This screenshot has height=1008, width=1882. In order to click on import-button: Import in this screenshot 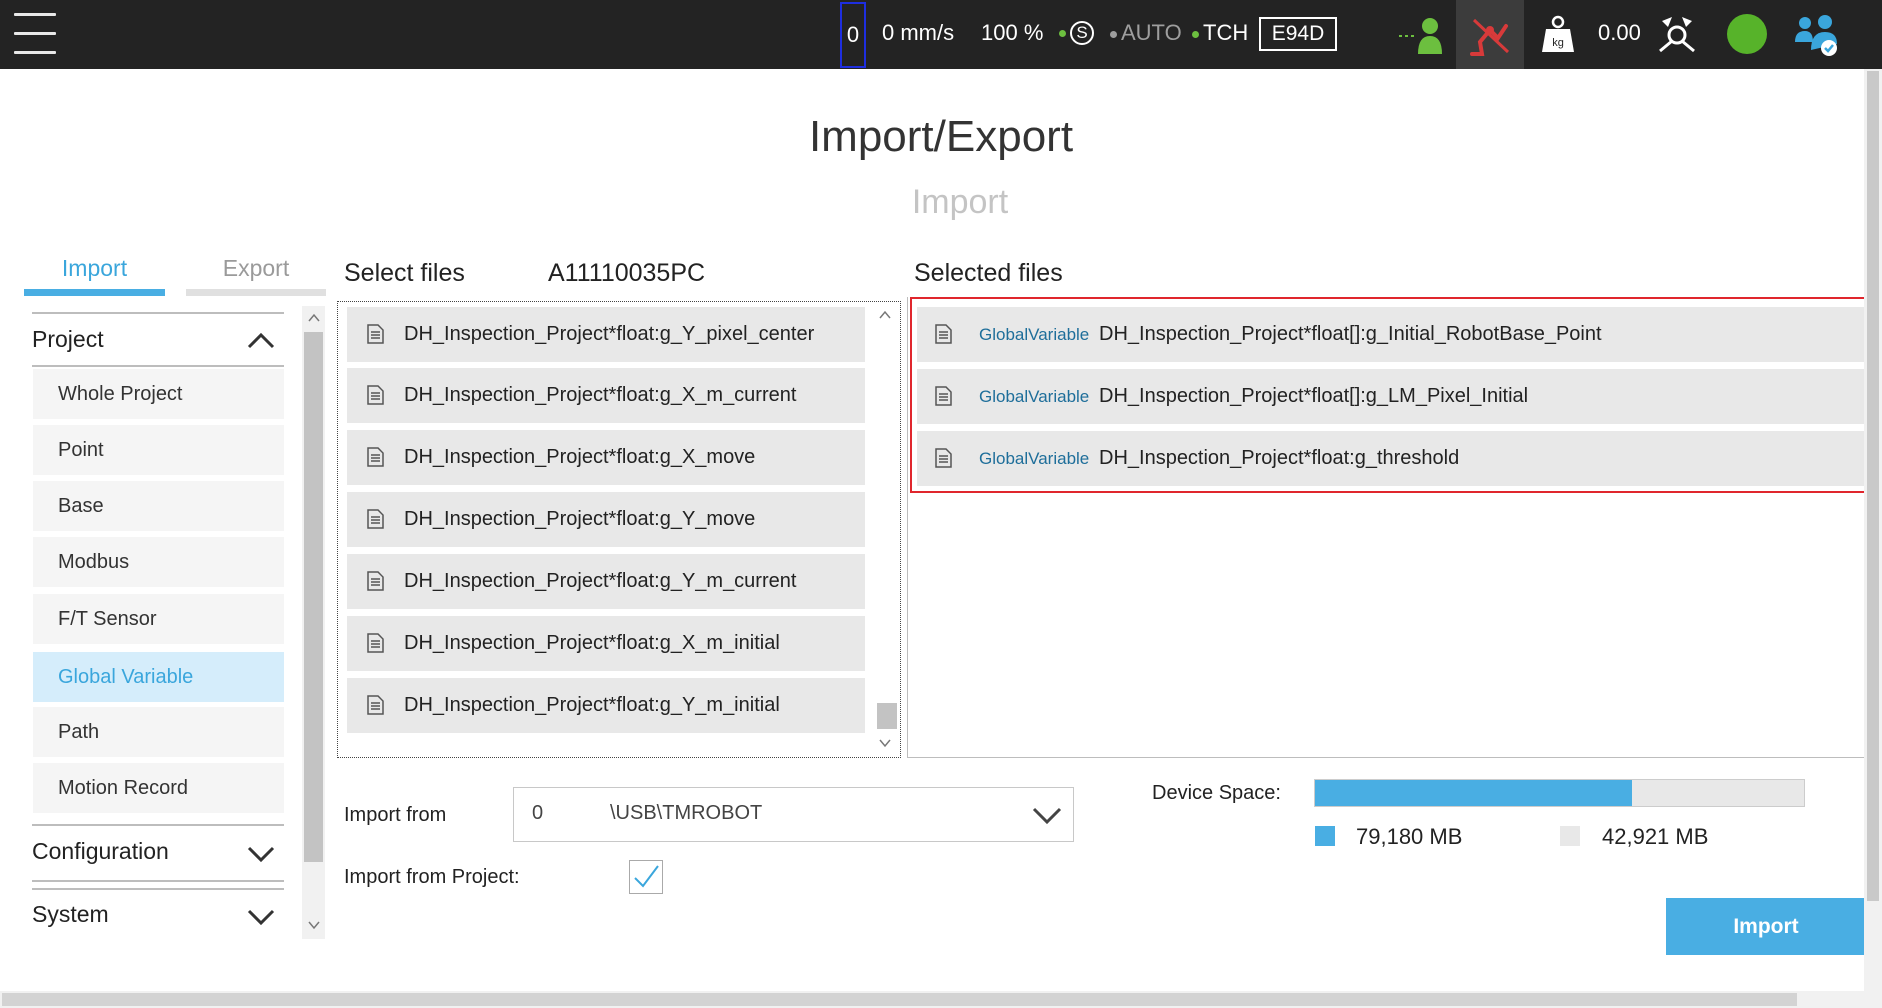, I will do `click(1766, 926)`.